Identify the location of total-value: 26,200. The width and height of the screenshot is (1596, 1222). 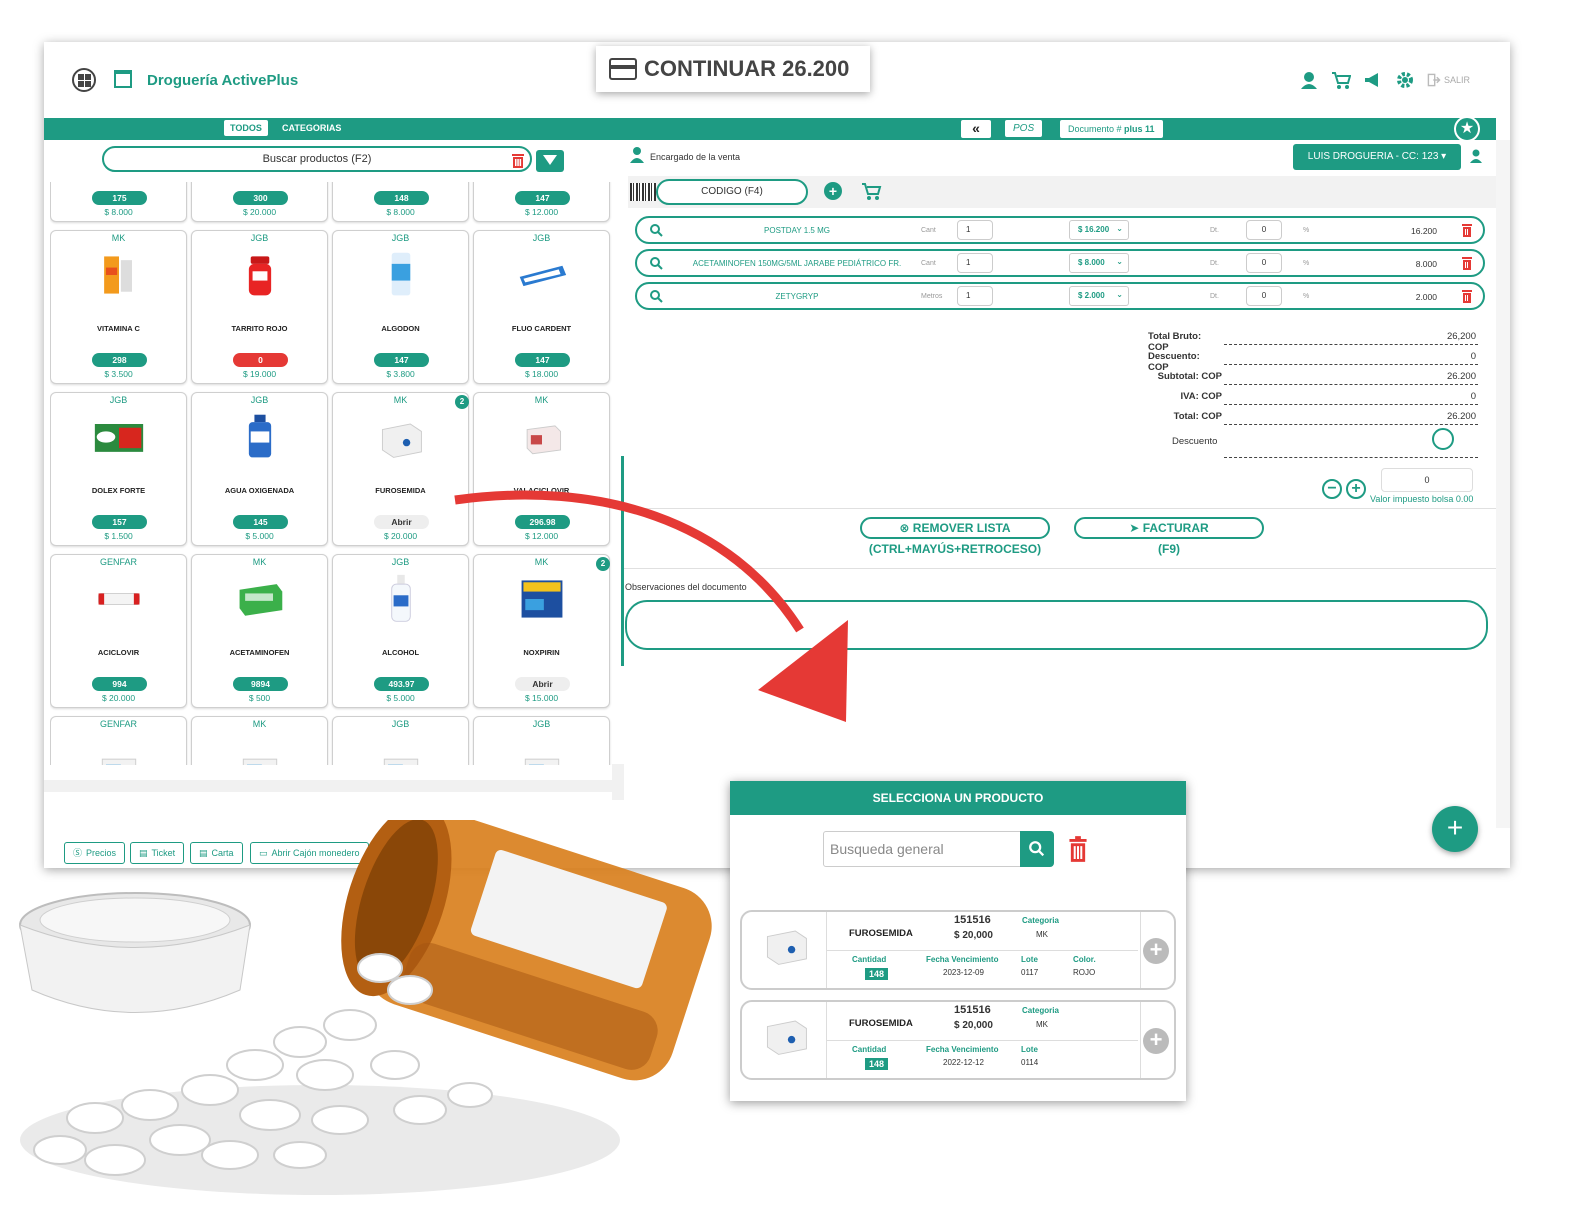
(1461, 336).